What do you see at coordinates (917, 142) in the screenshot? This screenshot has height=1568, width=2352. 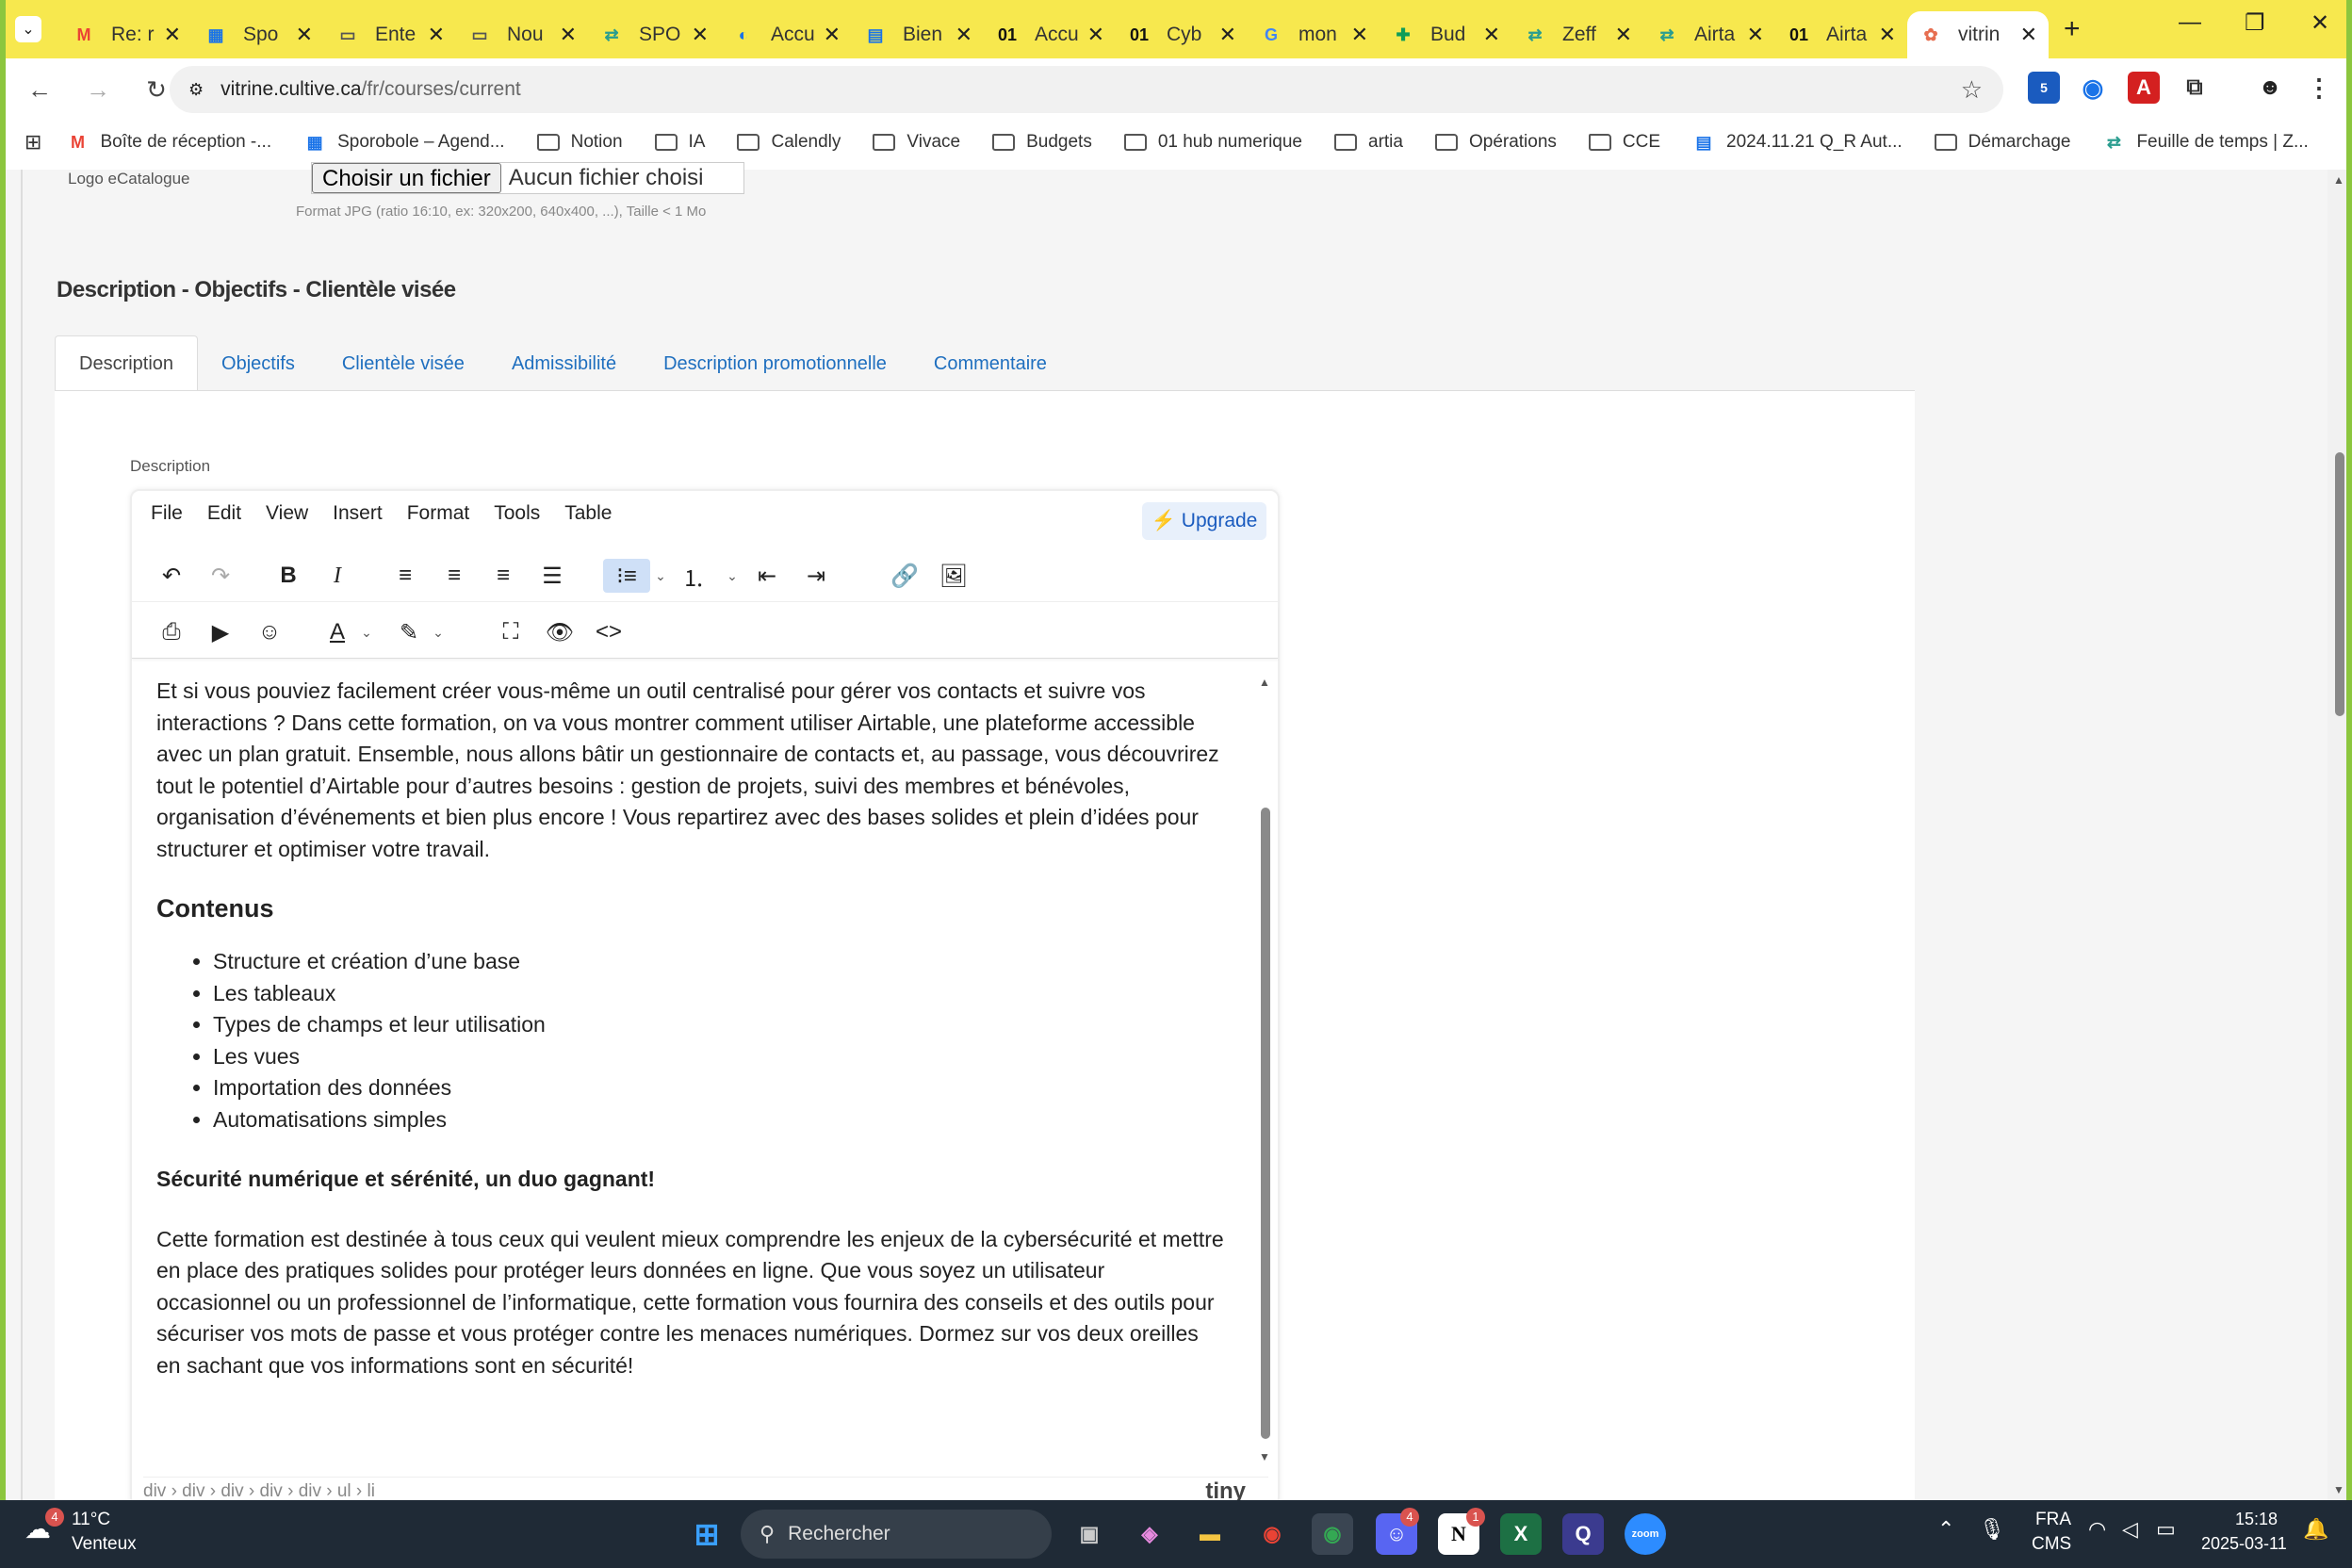 I see `bookmark-item: Vivace` at bounding box center [917, 142].